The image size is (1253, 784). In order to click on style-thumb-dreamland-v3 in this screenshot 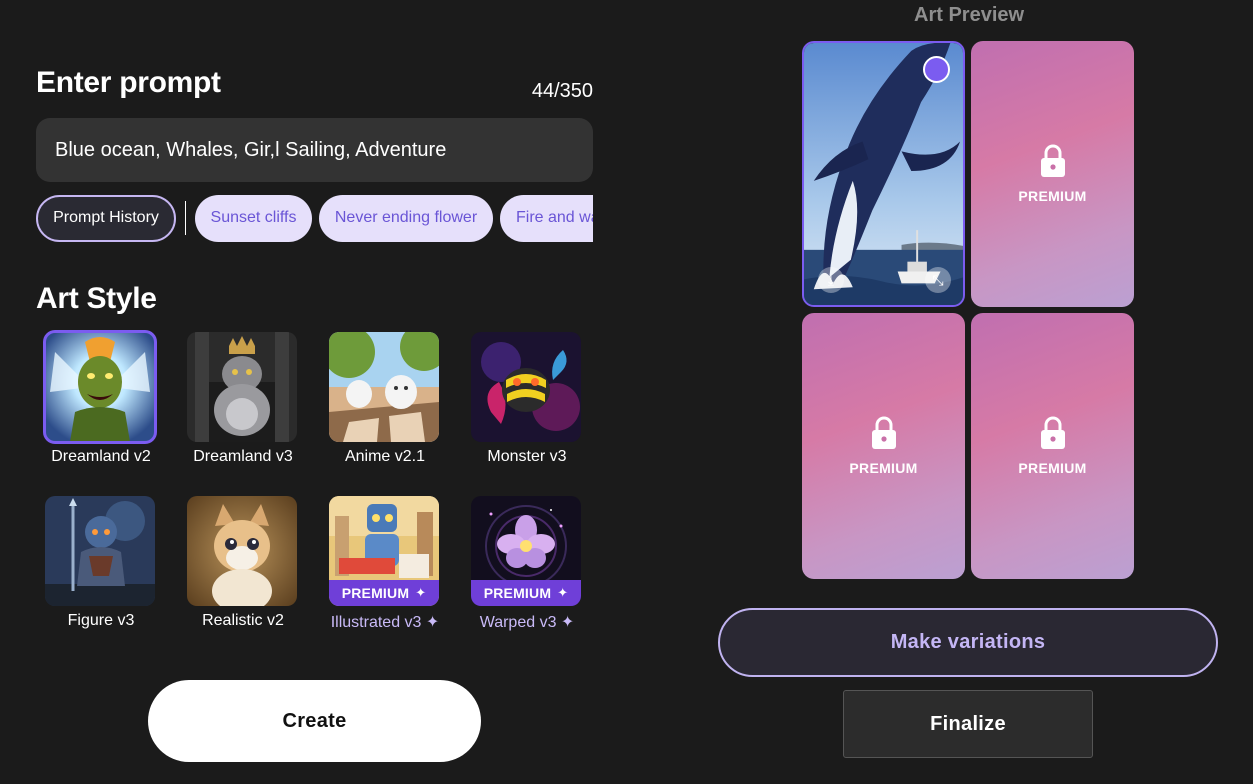, I will do `click(242, 387)`.